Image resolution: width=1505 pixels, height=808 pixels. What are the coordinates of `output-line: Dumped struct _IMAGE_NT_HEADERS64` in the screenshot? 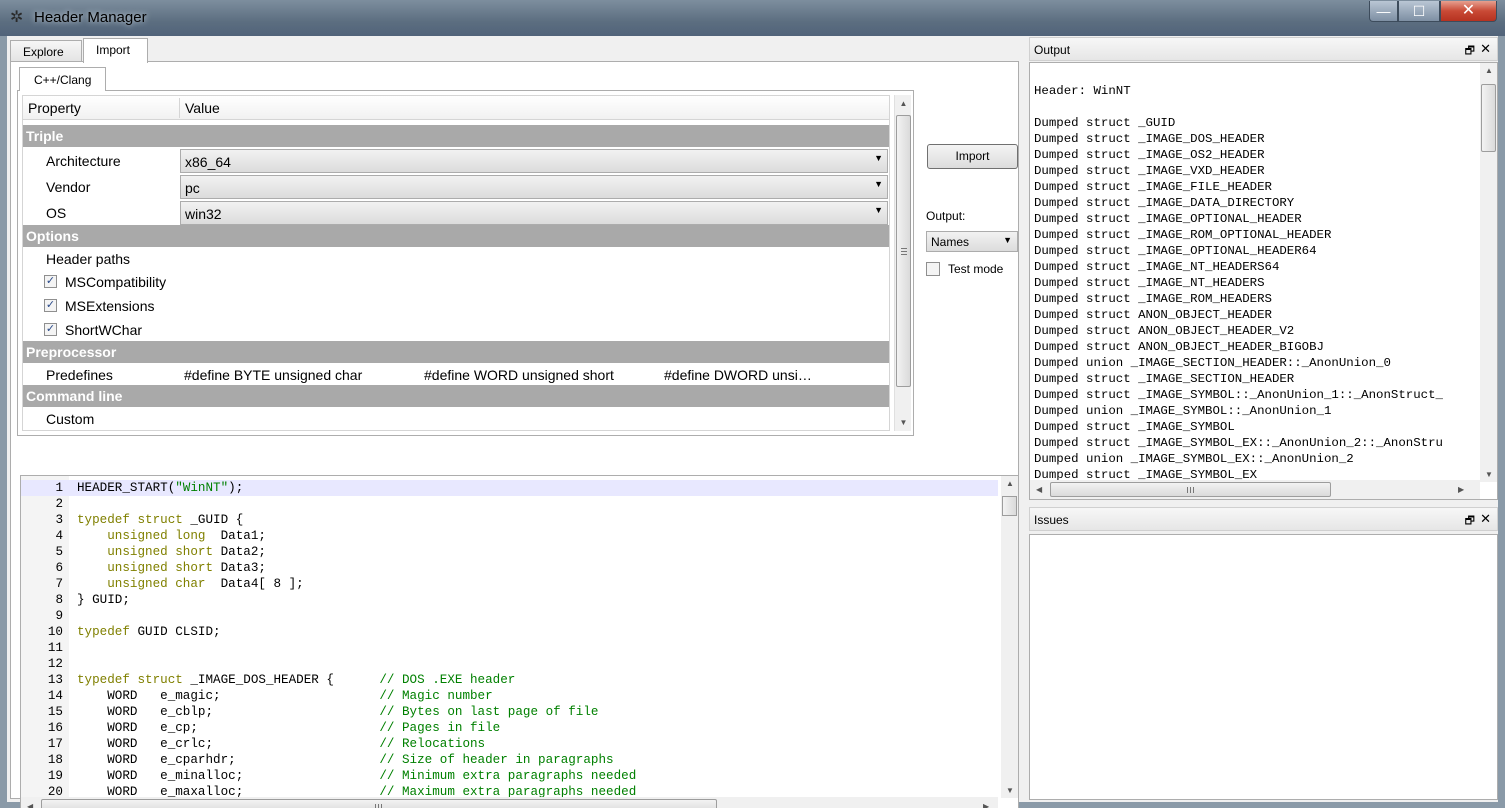 It's located at (1157, 267).